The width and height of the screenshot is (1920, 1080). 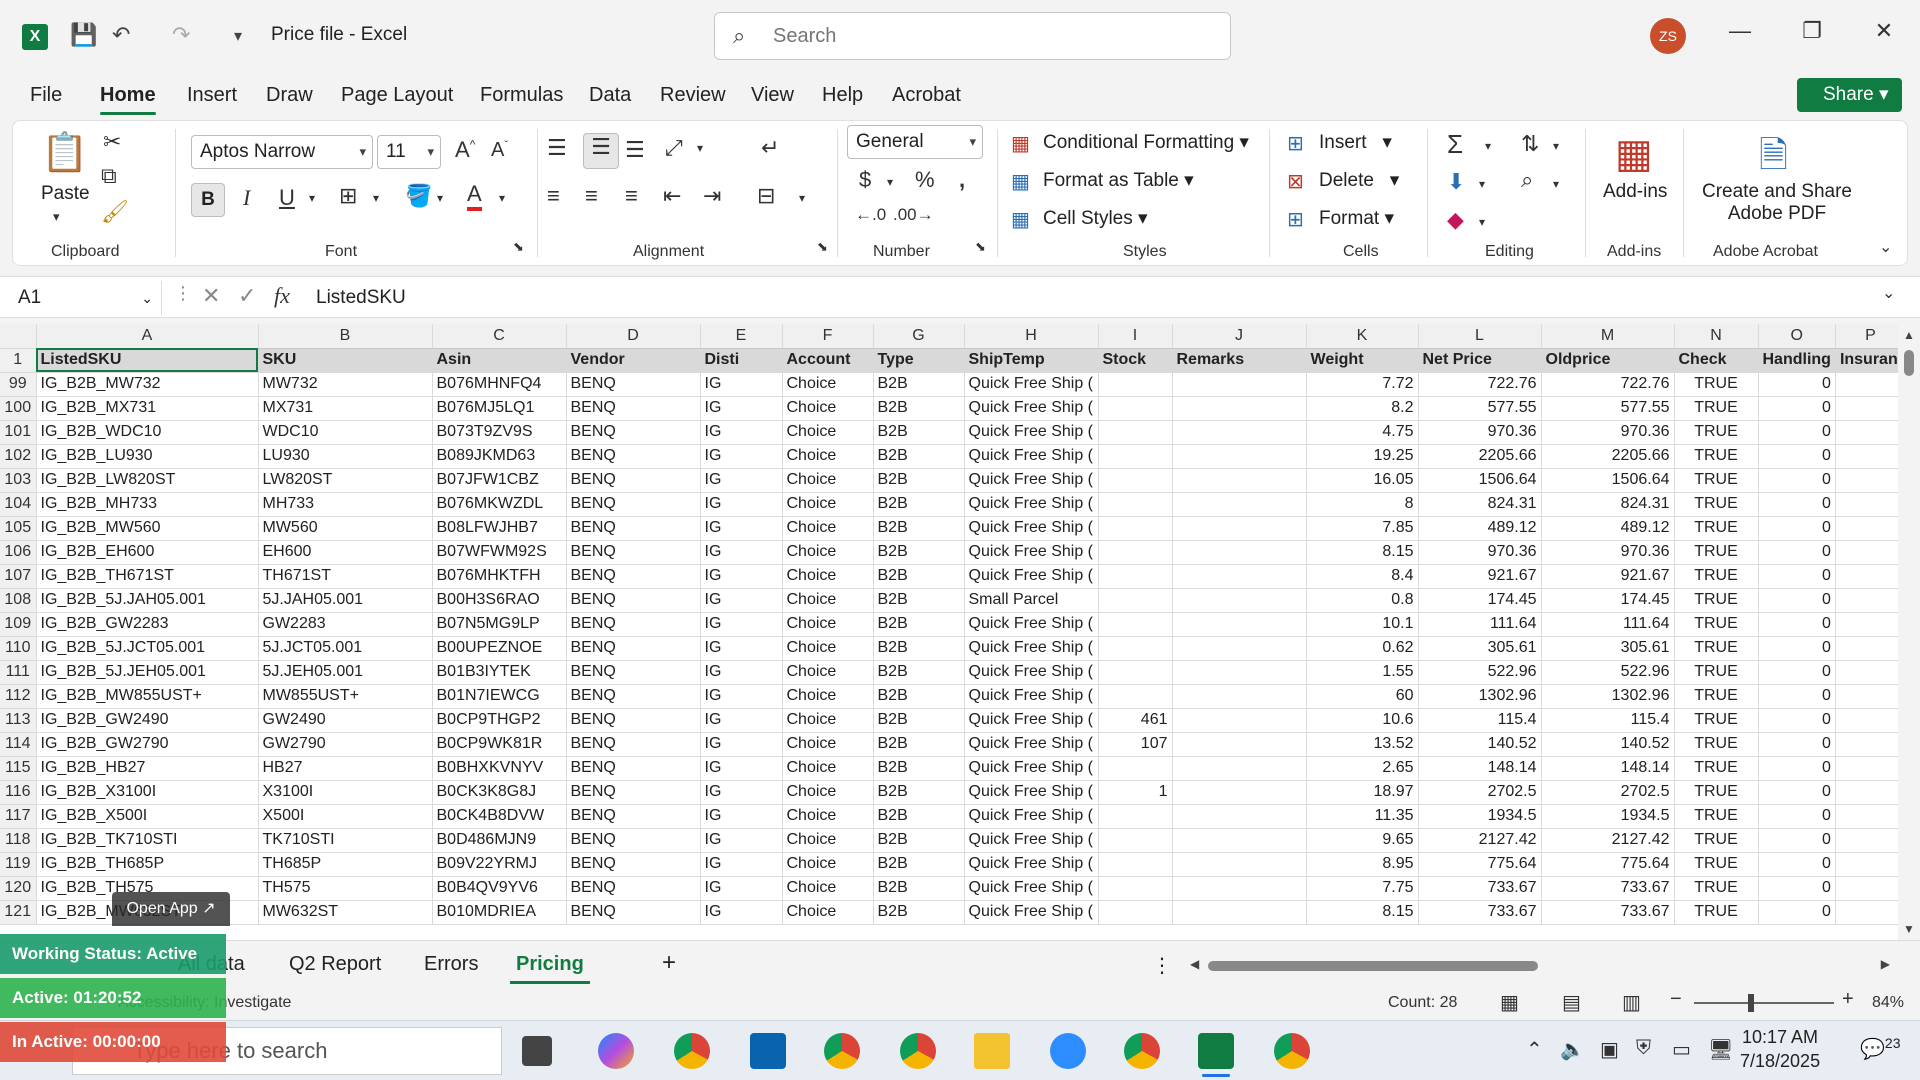 What do you see at coordinates (1849, 95) in the screenshot?
I see `share-button: Share ▾` at bounding box center [1849, 95].